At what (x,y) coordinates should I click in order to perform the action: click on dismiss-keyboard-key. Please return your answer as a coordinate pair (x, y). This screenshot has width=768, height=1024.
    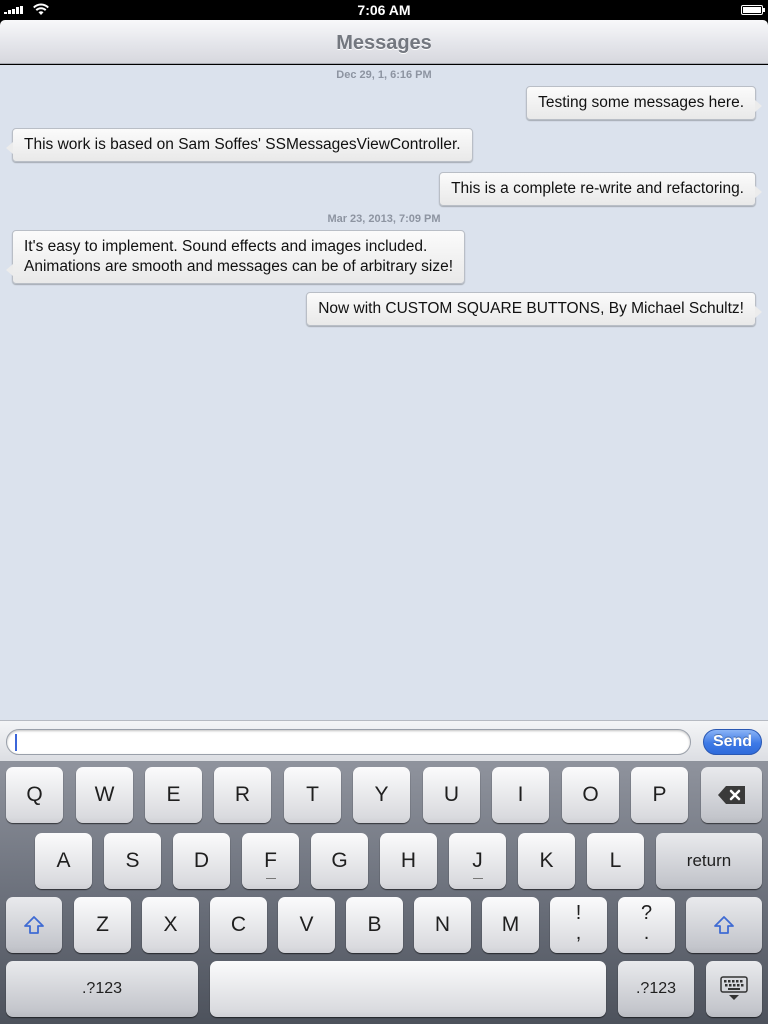
    Looking at the image, I should click on (734, 989).